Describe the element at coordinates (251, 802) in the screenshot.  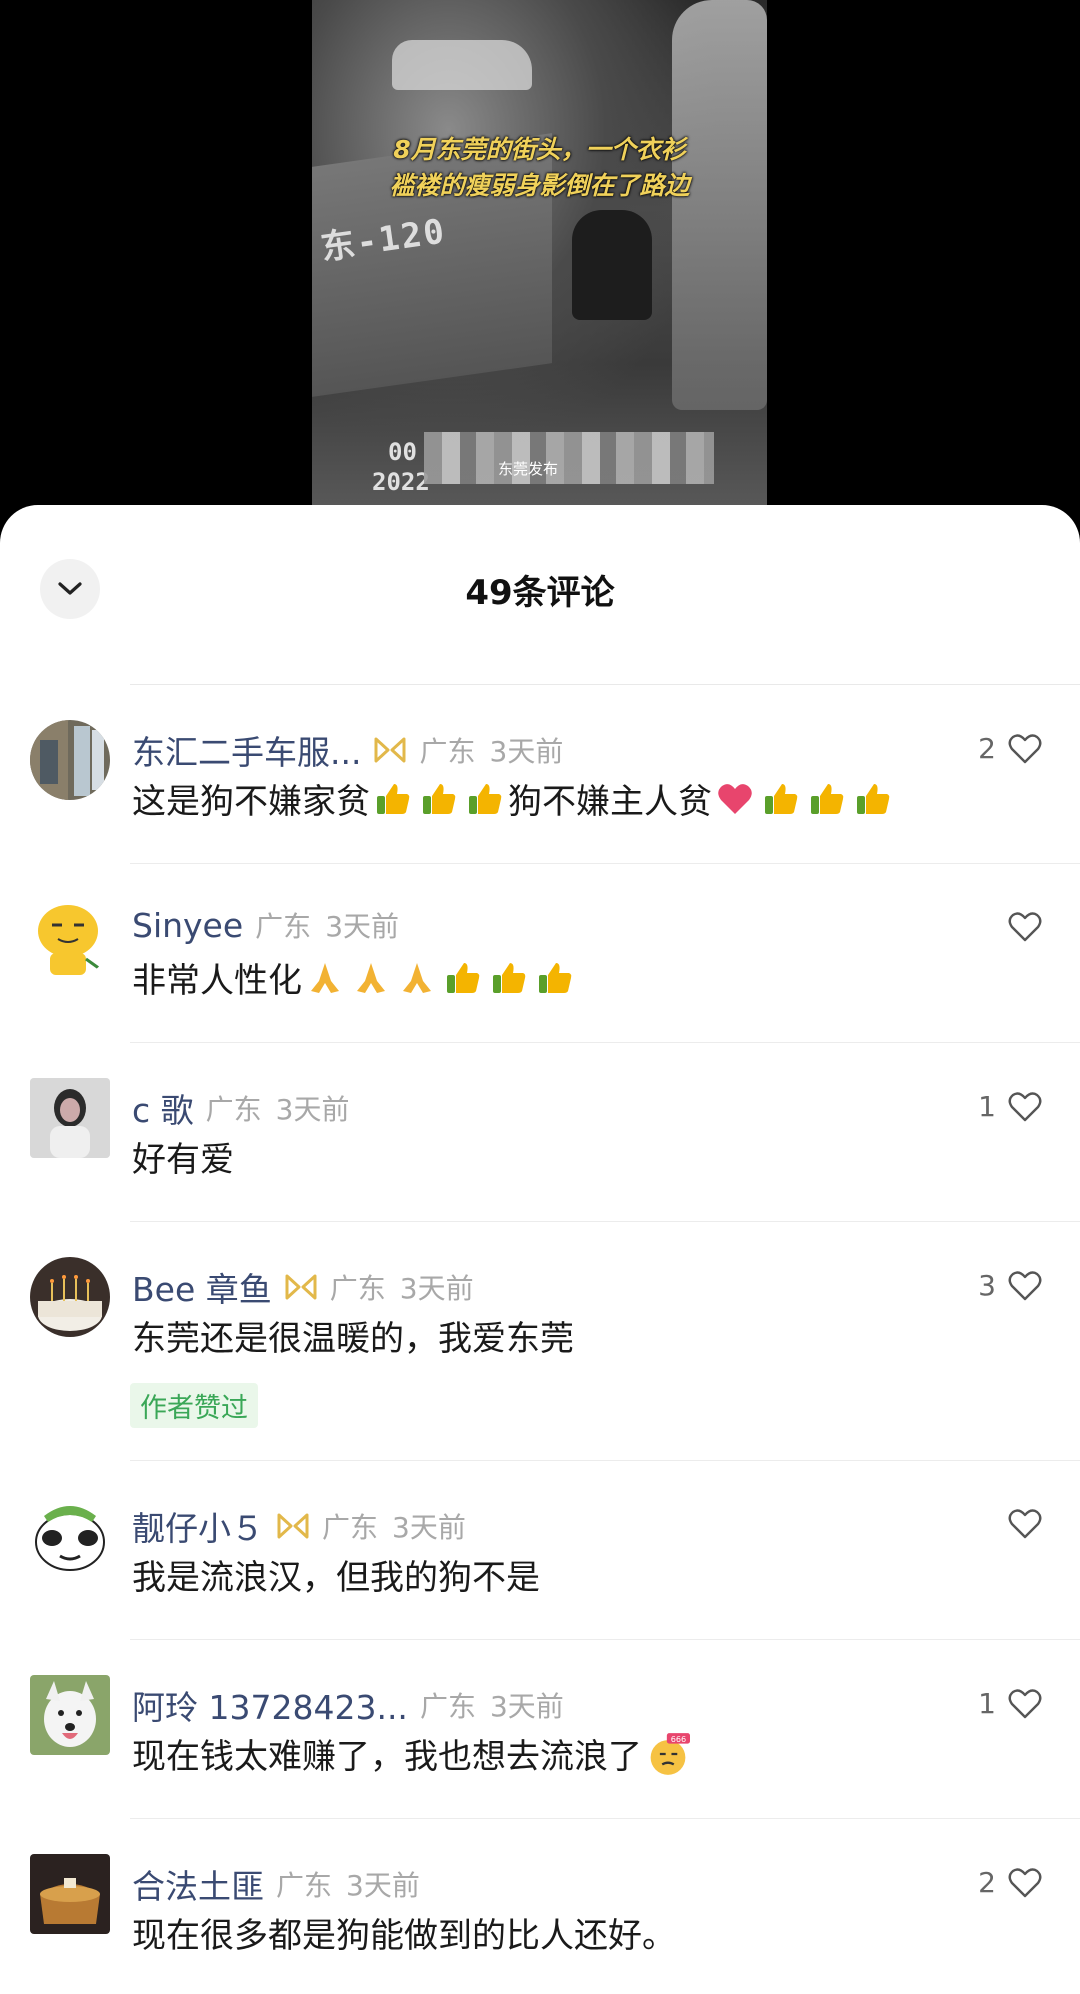
I see `comment-text-part: 这是狗不嫌家贫` at that location.